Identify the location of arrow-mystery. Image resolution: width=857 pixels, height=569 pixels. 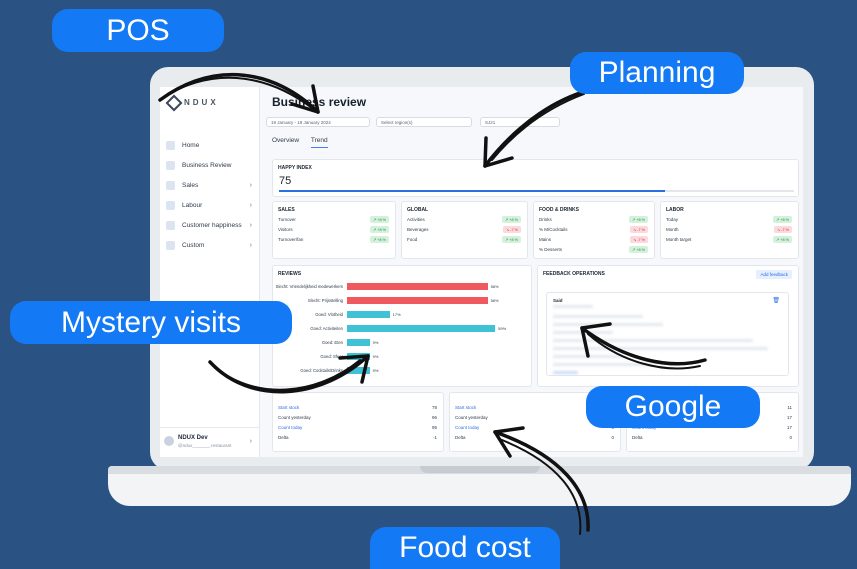
(289, 374).